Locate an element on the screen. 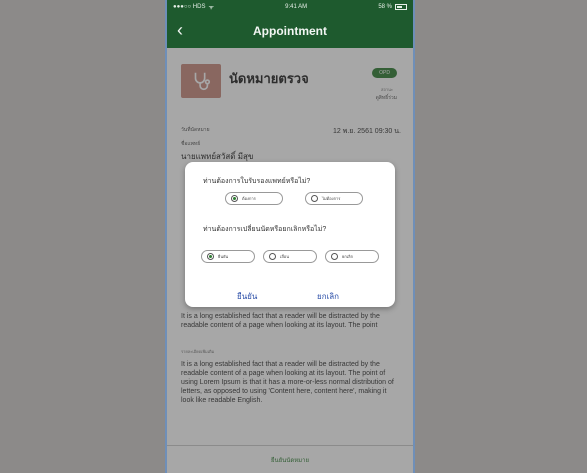 This screenshot has width=587, height=473. status-bar: ●●●○○ HDS ᯤ 9:41 AM 58 % is located at coordinates (290, 7).